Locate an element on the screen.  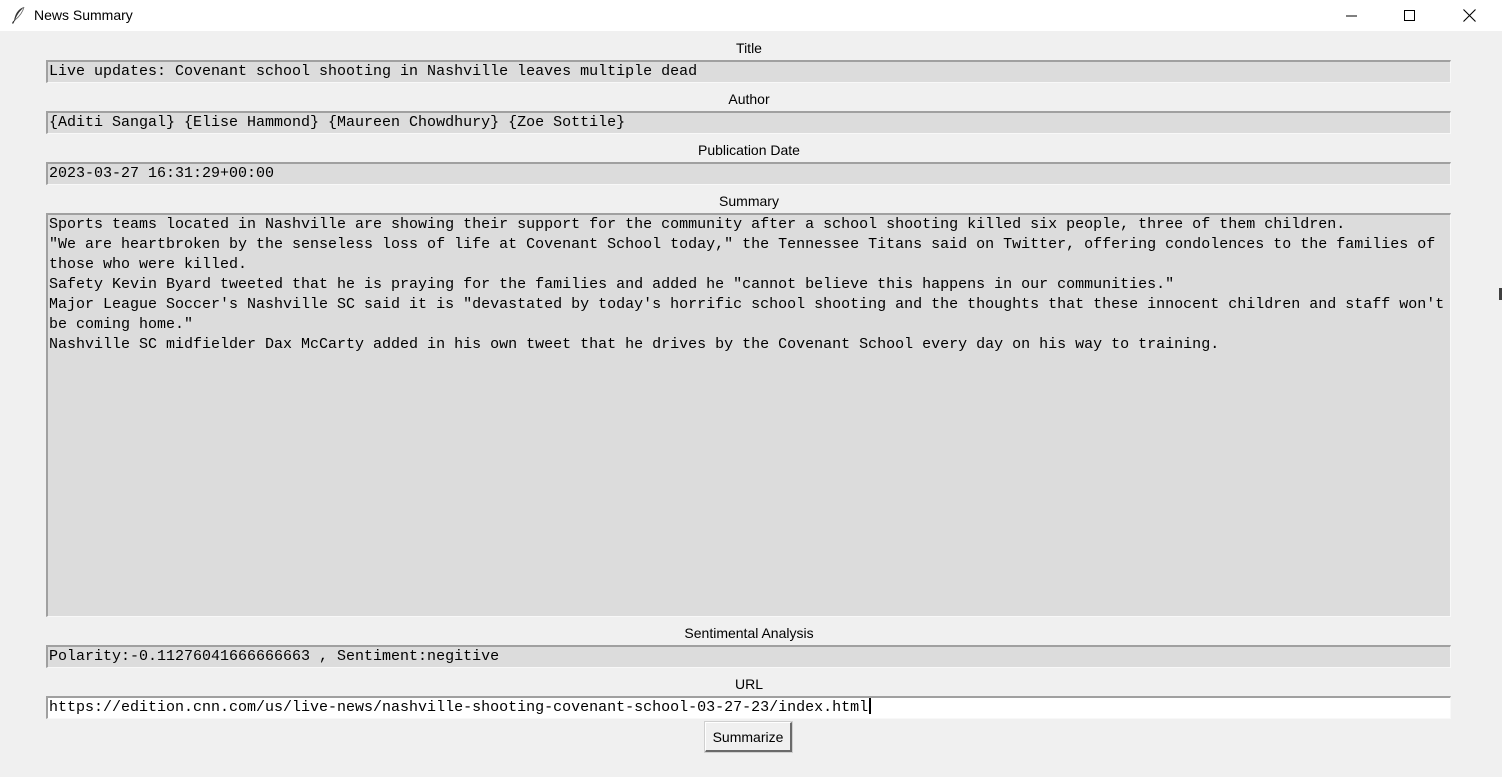
publication-date-field: 2023-03-27 16:31:29+00:00 is located at coordinates (748, 173).